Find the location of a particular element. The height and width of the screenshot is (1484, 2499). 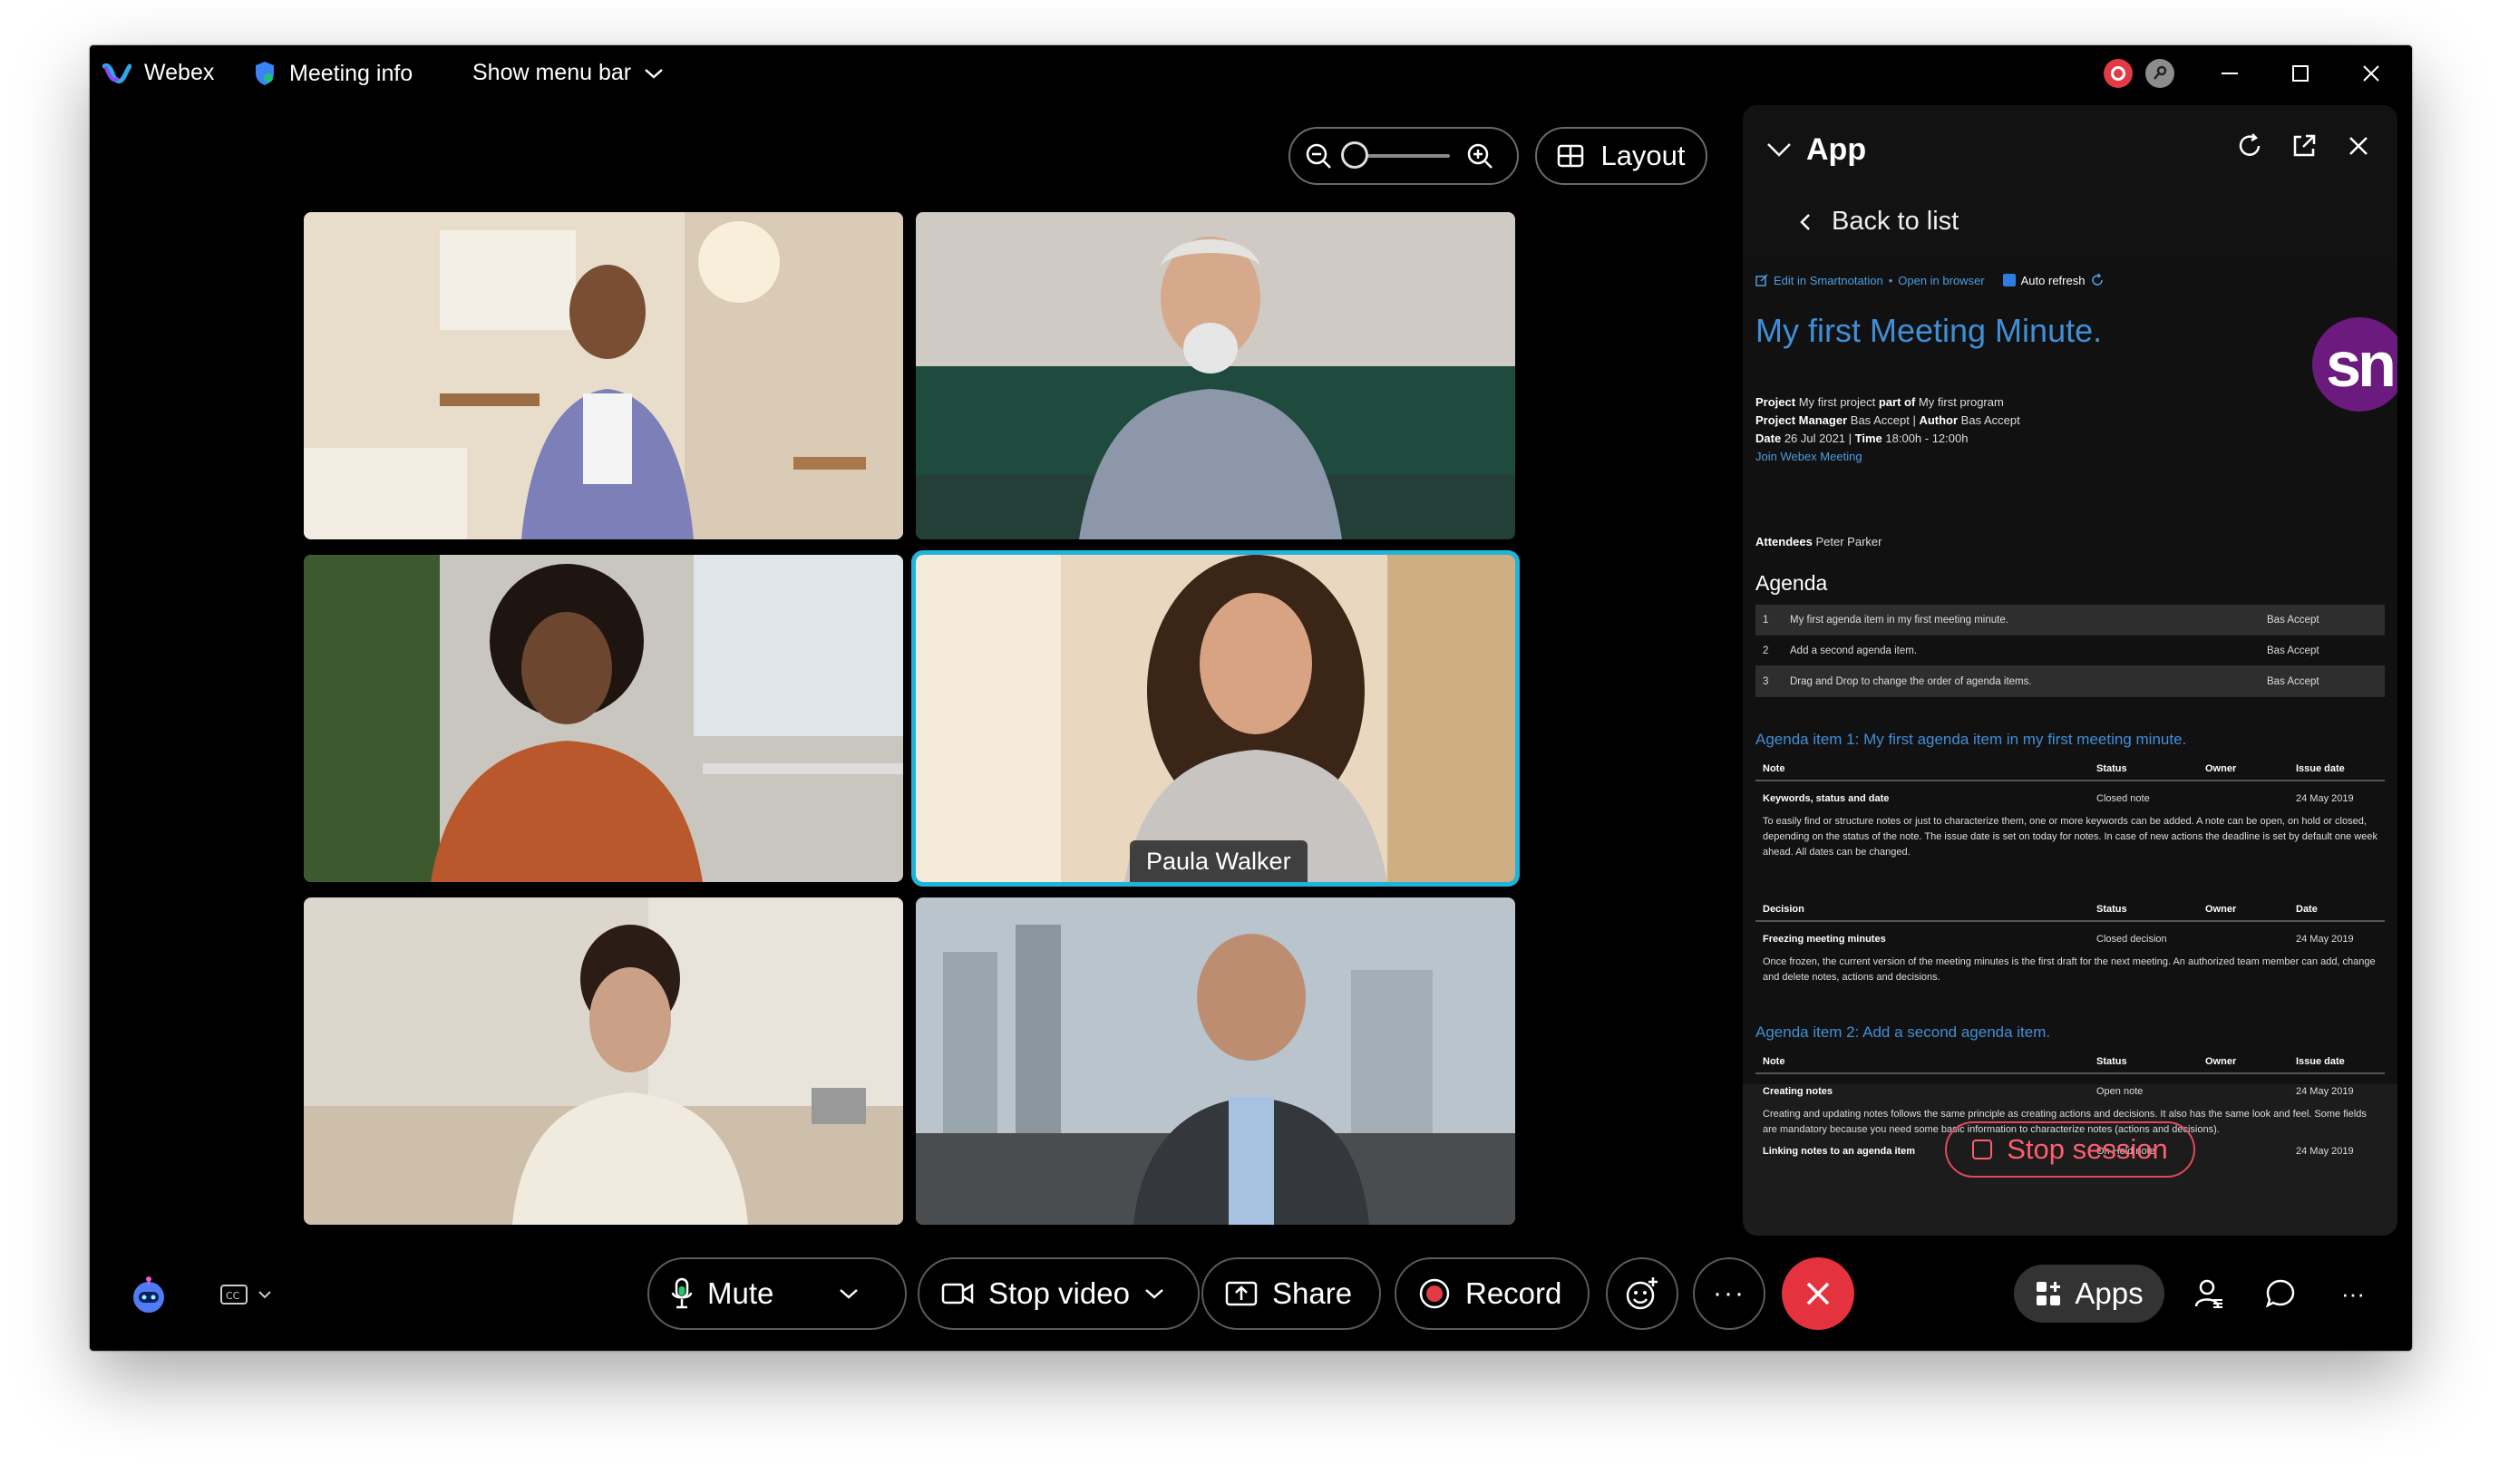

webex-logo-icon is located at coordinates (116, 73).